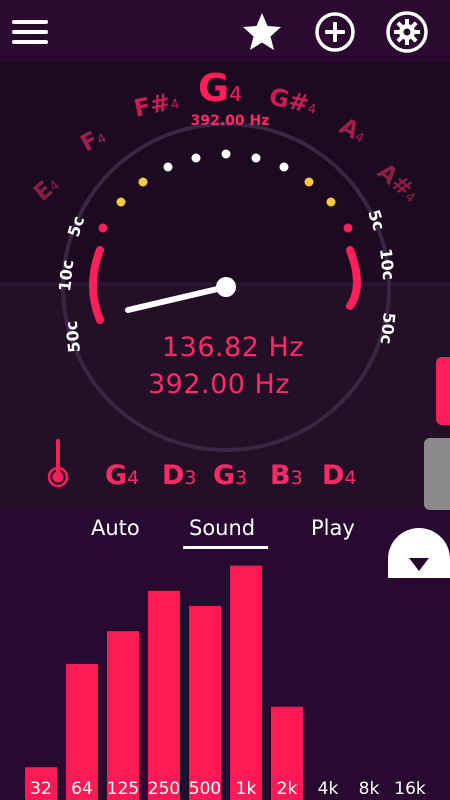 The height and width of the screenshot is (800, 450). What do you see at coordinates (246, 682) in the screenshot?
I see `spectrum-bar-1k` at bounding box center [246, 682].